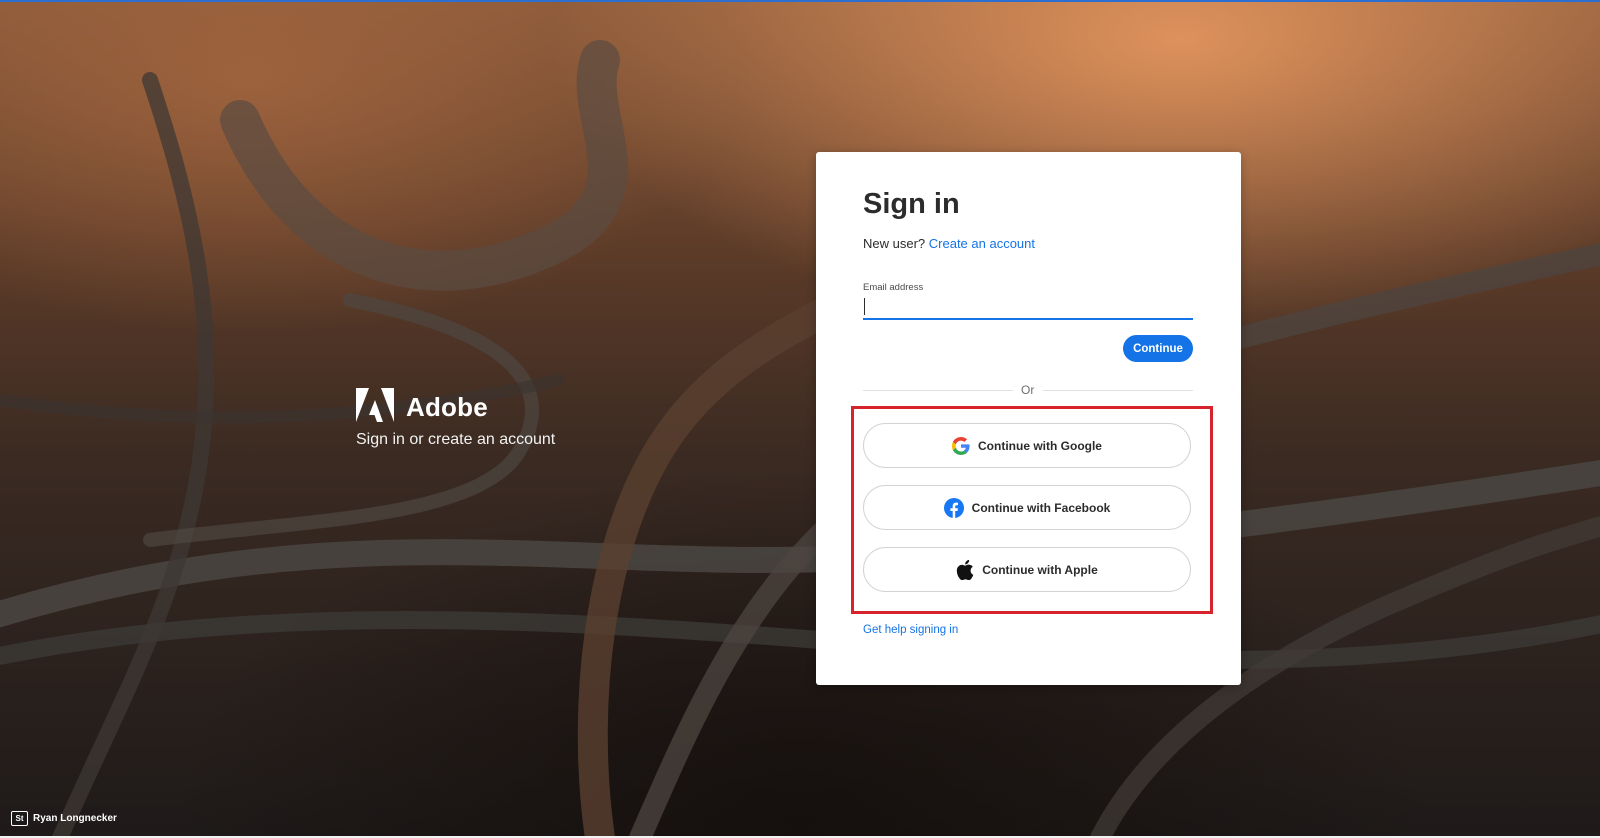 The height and width of the screenshot is (838, 1600). I want to click on continue-with-apple-button: Continue with Apple, so click(1027, 569).